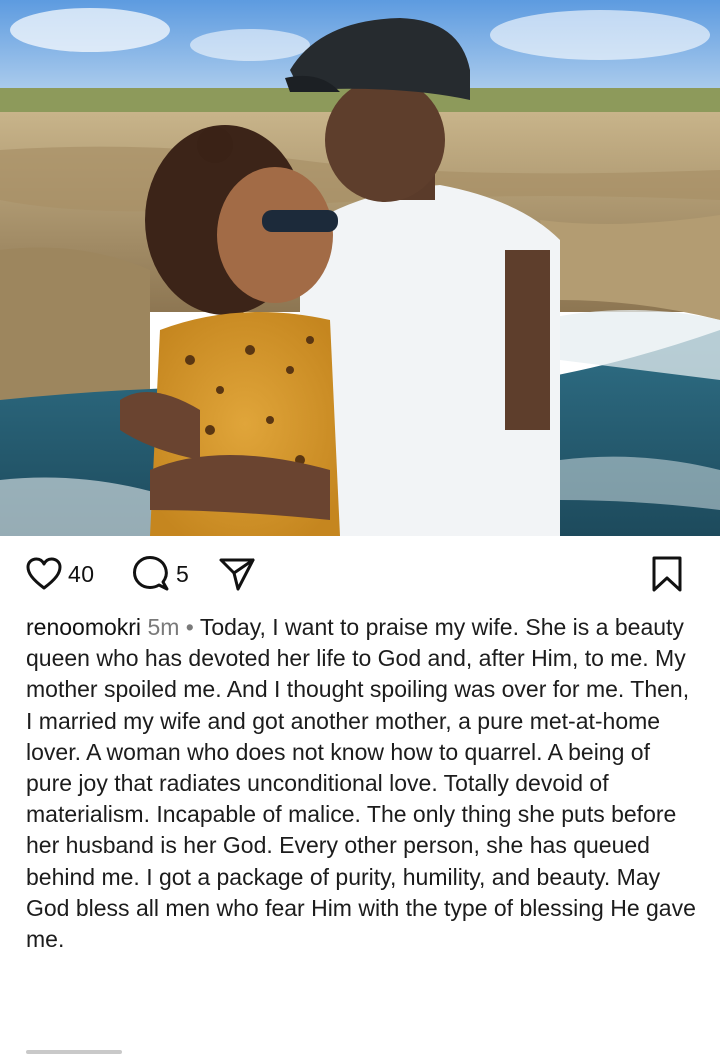  I want to click on partially-visible-line, so click(74, 1052).